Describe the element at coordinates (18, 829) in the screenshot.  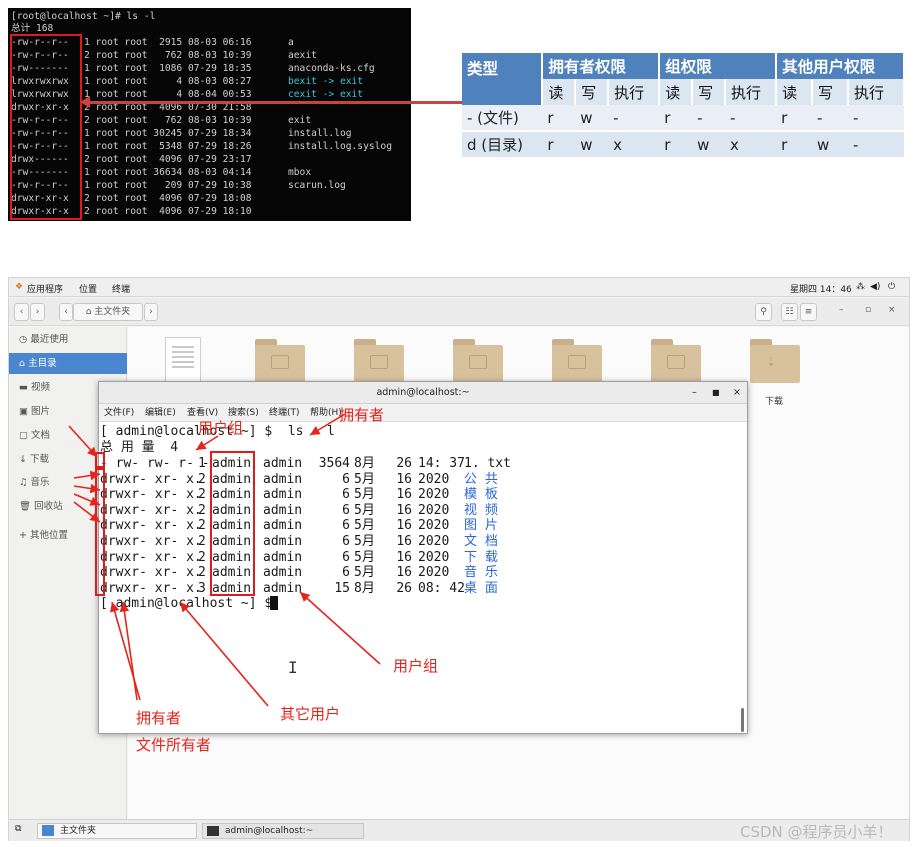
I see `show-desktop-icon: ⧉` at that location.